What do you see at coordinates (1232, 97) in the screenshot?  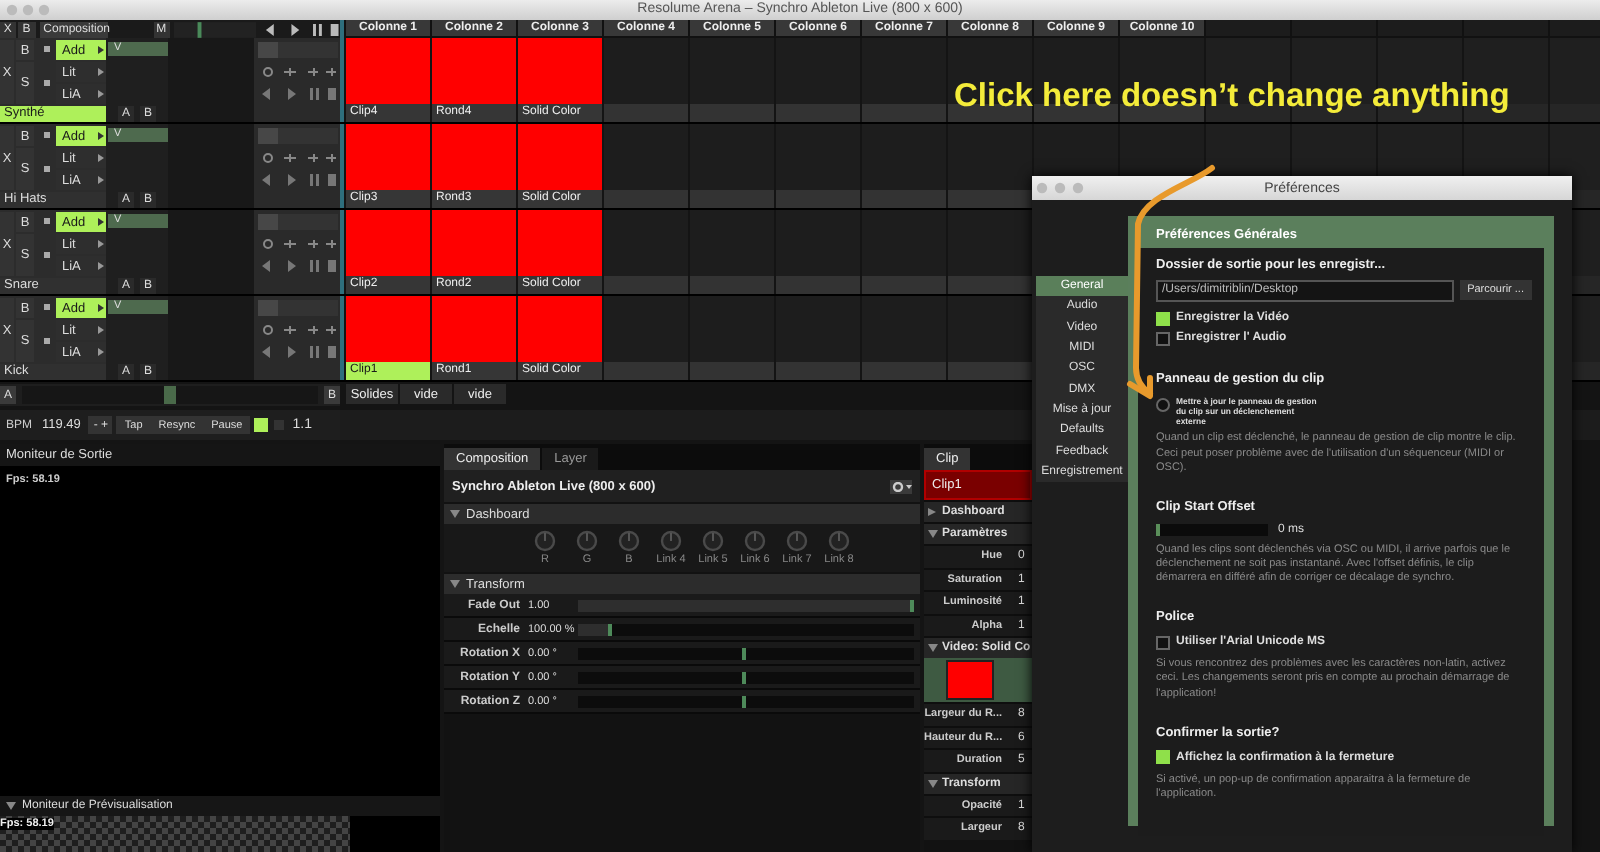 I see `annotation-text: Click here doesn’t change anything` at bounding box center [1232, 97].